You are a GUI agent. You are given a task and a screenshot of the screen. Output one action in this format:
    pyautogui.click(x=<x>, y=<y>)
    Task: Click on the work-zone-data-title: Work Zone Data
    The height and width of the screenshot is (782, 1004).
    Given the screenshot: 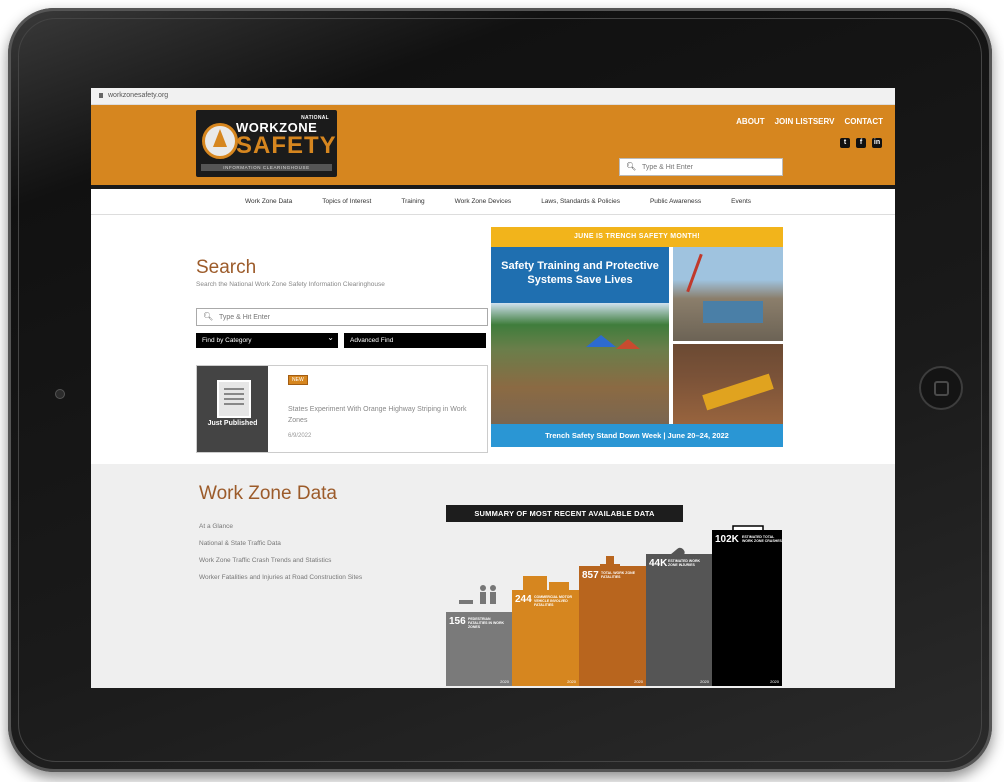 What is the action you would take?
    pyautogui.click(x=268, y=493)
    